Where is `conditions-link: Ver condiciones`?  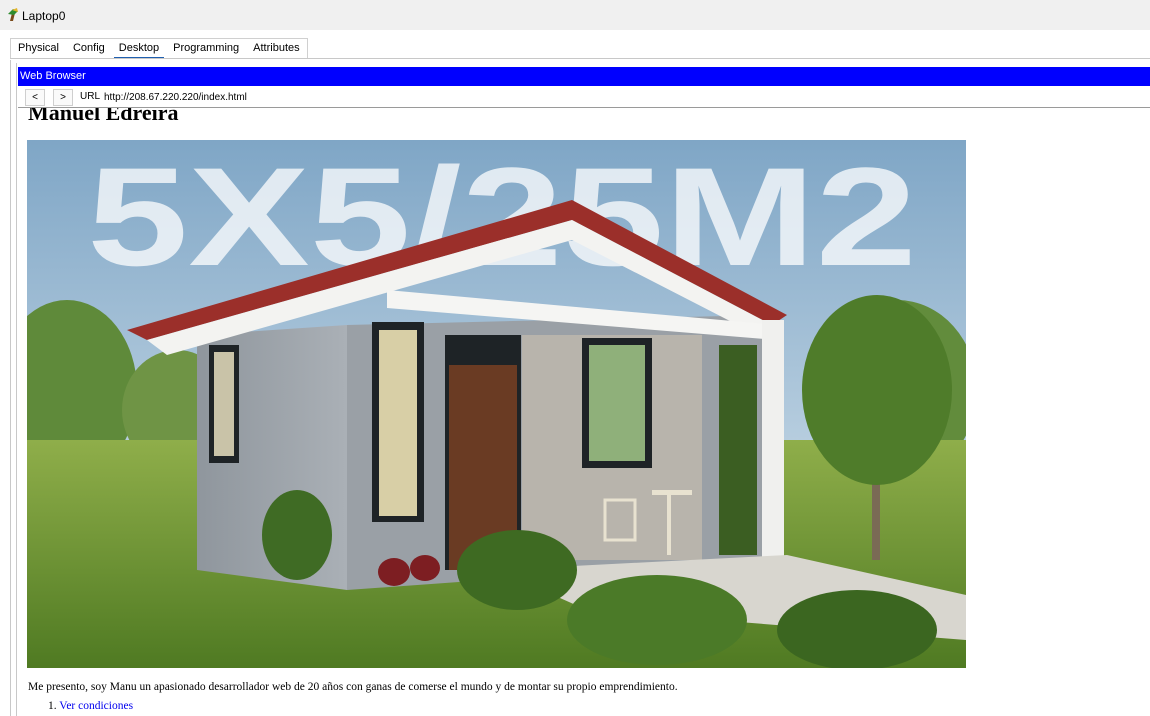
conditions-link: Ver condiciones is located at coordinates (96, 706).